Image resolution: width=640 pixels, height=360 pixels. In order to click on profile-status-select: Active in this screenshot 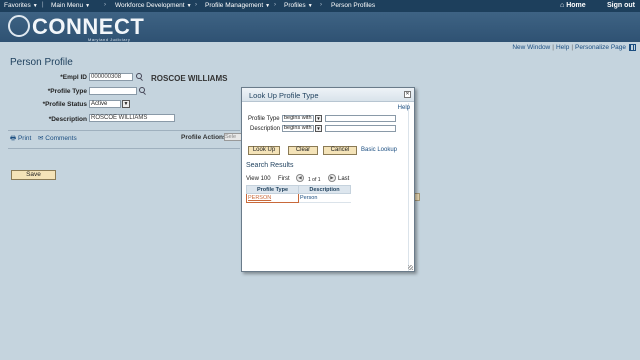, I will do `click(105, 104)`.